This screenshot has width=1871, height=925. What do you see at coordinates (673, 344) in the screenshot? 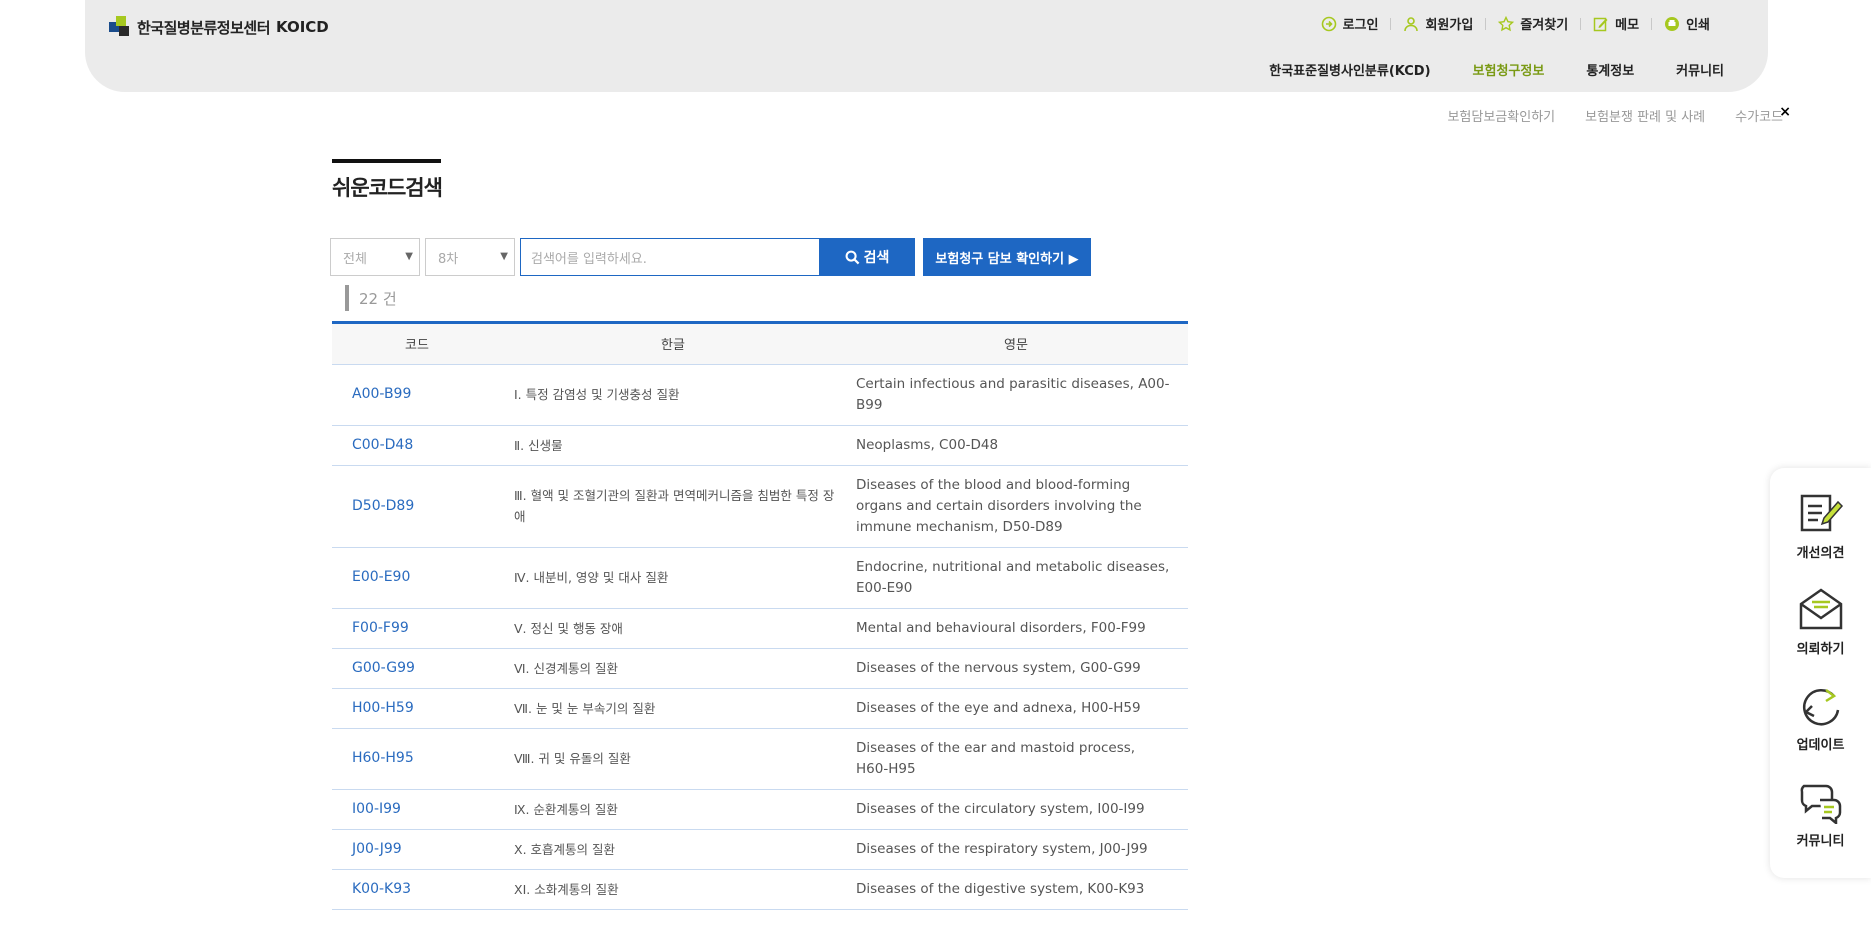
I see `header-korean: 한글` at bounding box center [673, 344].